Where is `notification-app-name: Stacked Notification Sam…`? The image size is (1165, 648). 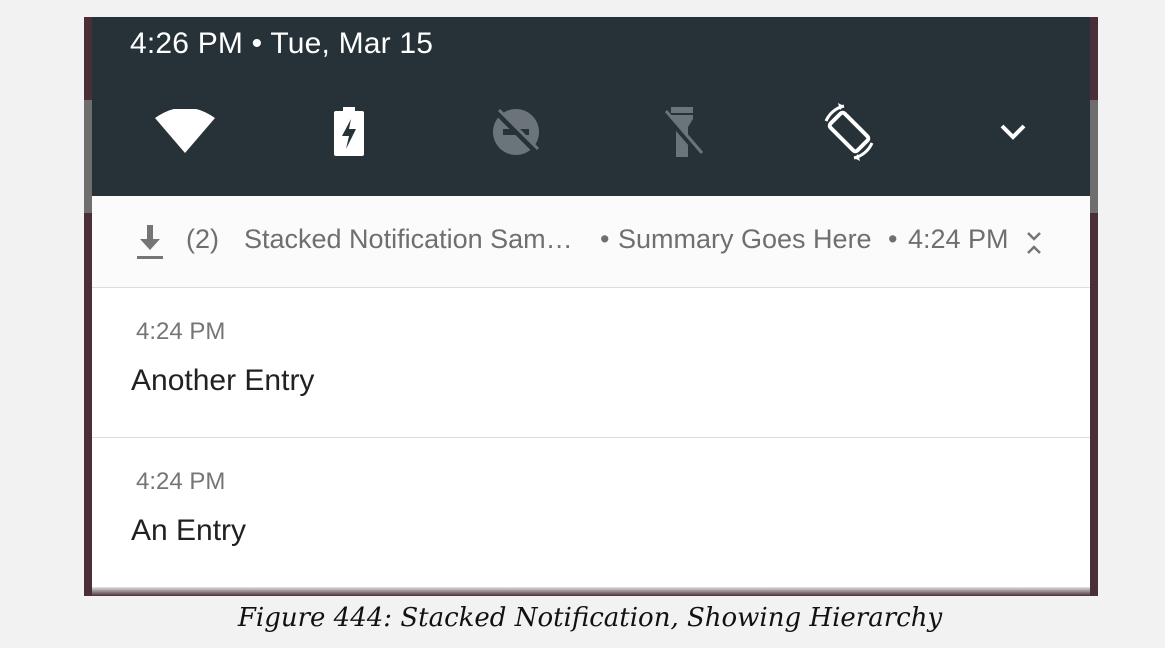
notification-app-name: Stacked Notification Sam… is located at coordinates (408, 239).